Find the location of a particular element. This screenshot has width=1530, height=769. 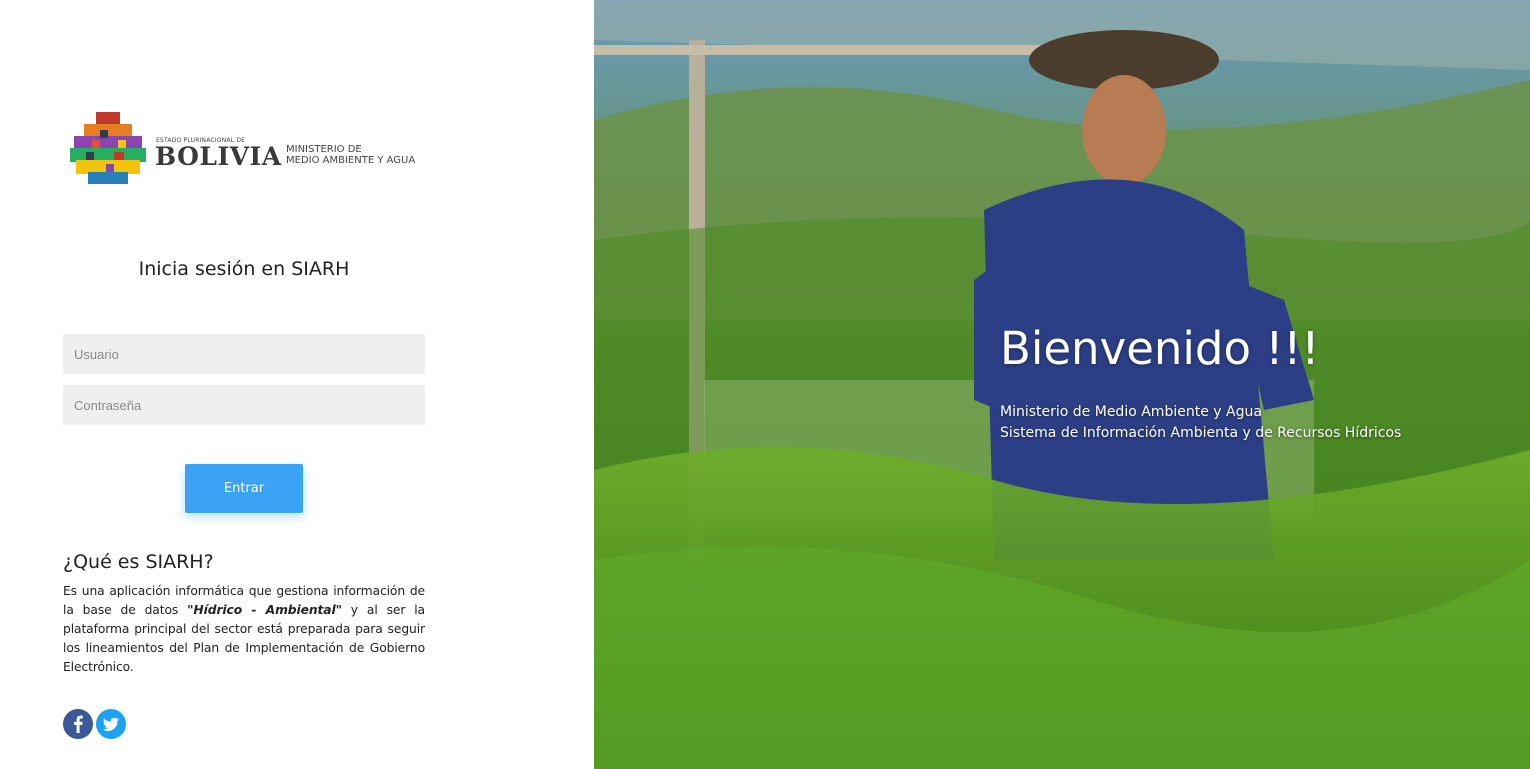

twitter-icon is located at coordinates (111, 724).